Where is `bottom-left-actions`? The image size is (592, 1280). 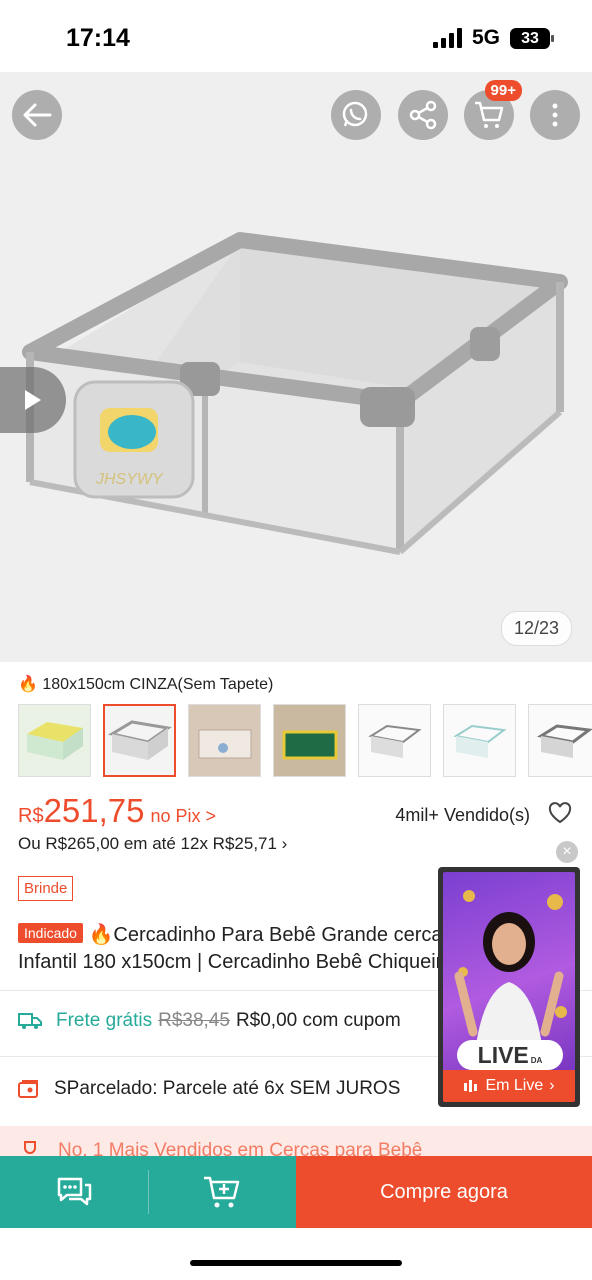 bottom-left-actions is located at coordinates (148, 1192).